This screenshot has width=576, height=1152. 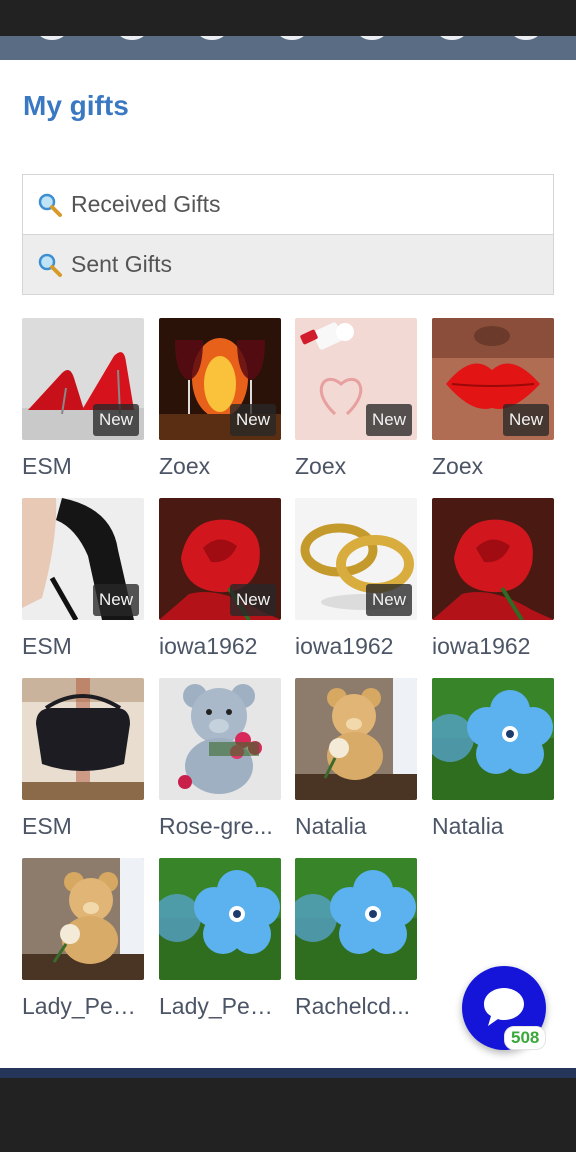 What do you see at coordinates (288, 1115) in the screenshot?
I see `system-nav-area` at bounding box center [288, 1115].